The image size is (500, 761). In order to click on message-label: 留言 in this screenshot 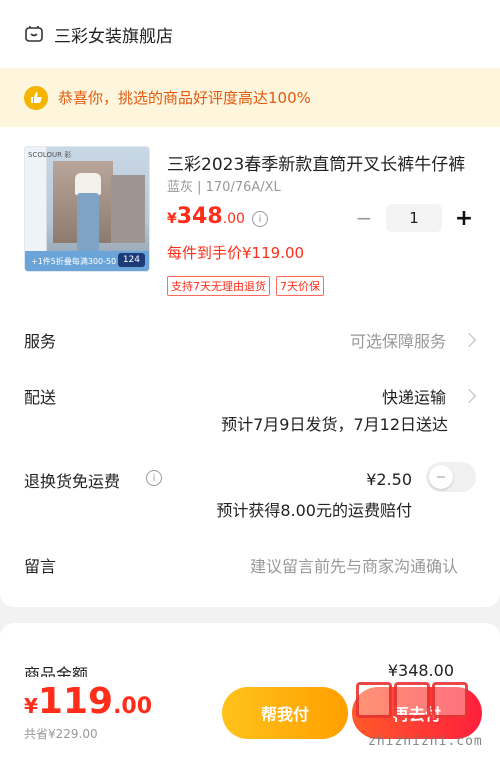, I will do `click(40, 566)`.